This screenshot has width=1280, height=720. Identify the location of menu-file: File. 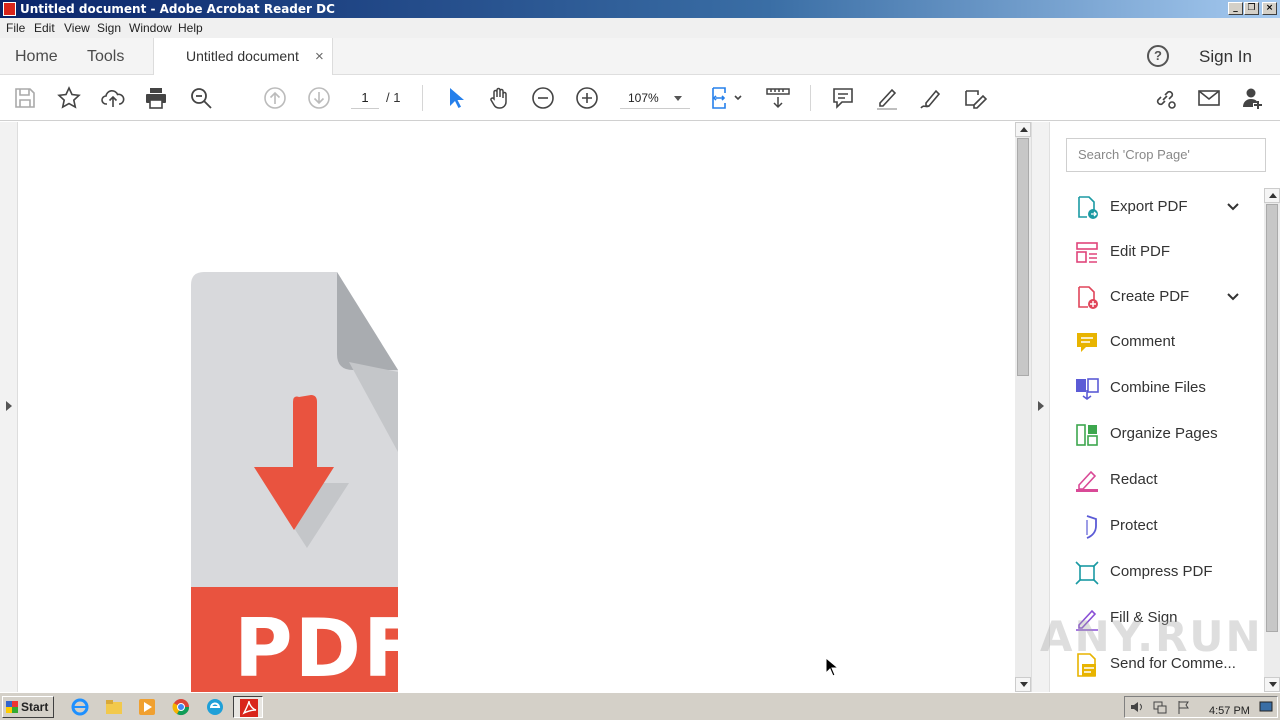
(15, 28).